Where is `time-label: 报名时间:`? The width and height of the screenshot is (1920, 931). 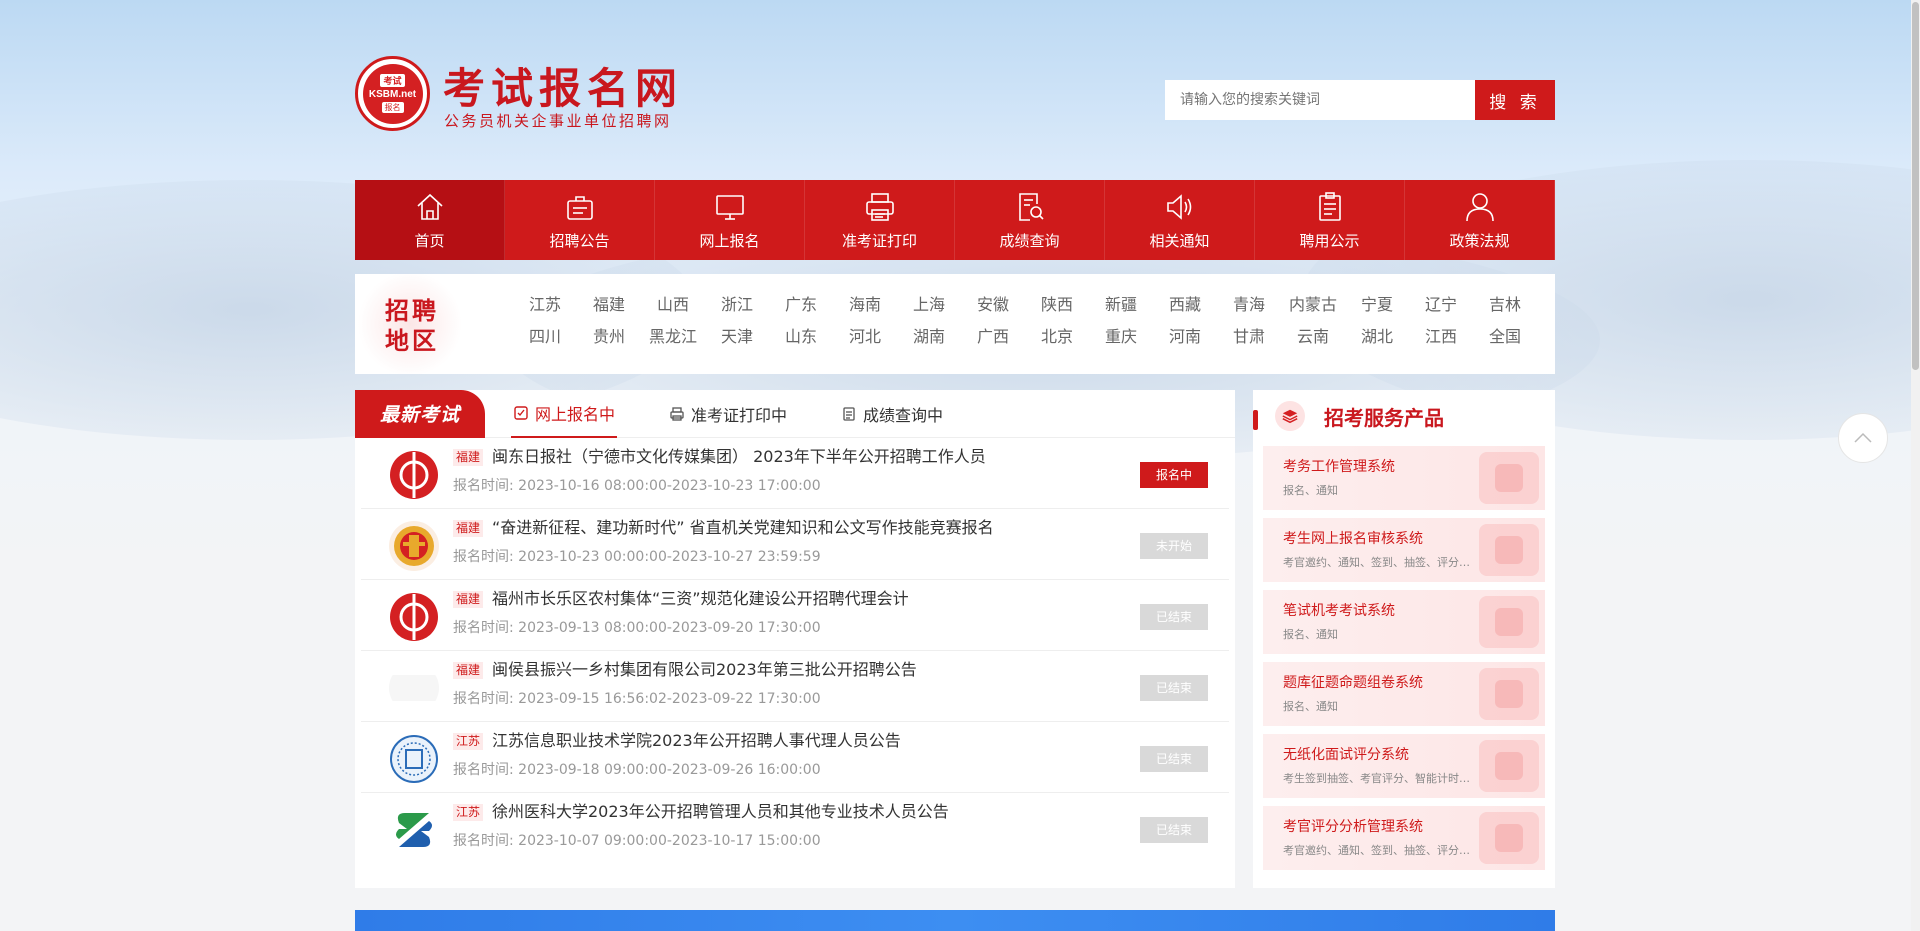 time-label: 报名时间: is located at coordinates (483, 841).